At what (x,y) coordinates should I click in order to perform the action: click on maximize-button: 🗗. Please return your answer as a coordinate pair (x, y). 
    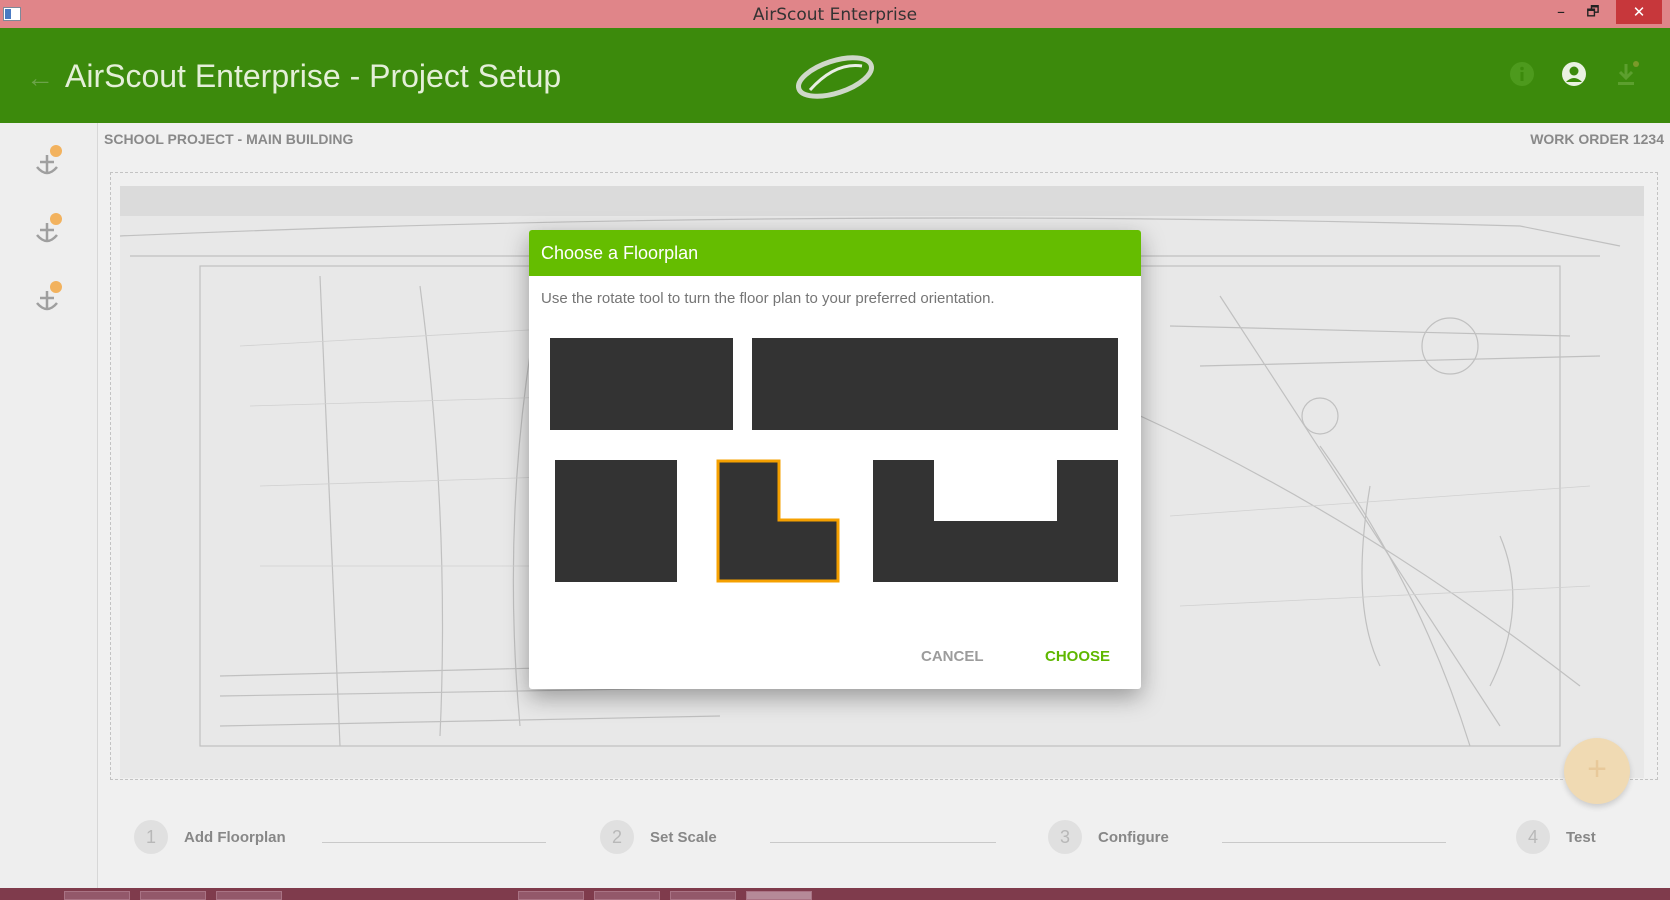
    Looking at the image, I should click on (1593, 12).